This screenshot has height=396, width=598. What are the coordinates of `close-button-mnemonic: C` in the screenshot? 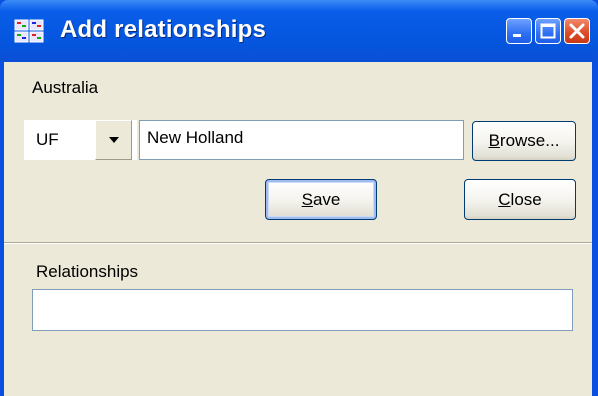 It's located at (504, 199).